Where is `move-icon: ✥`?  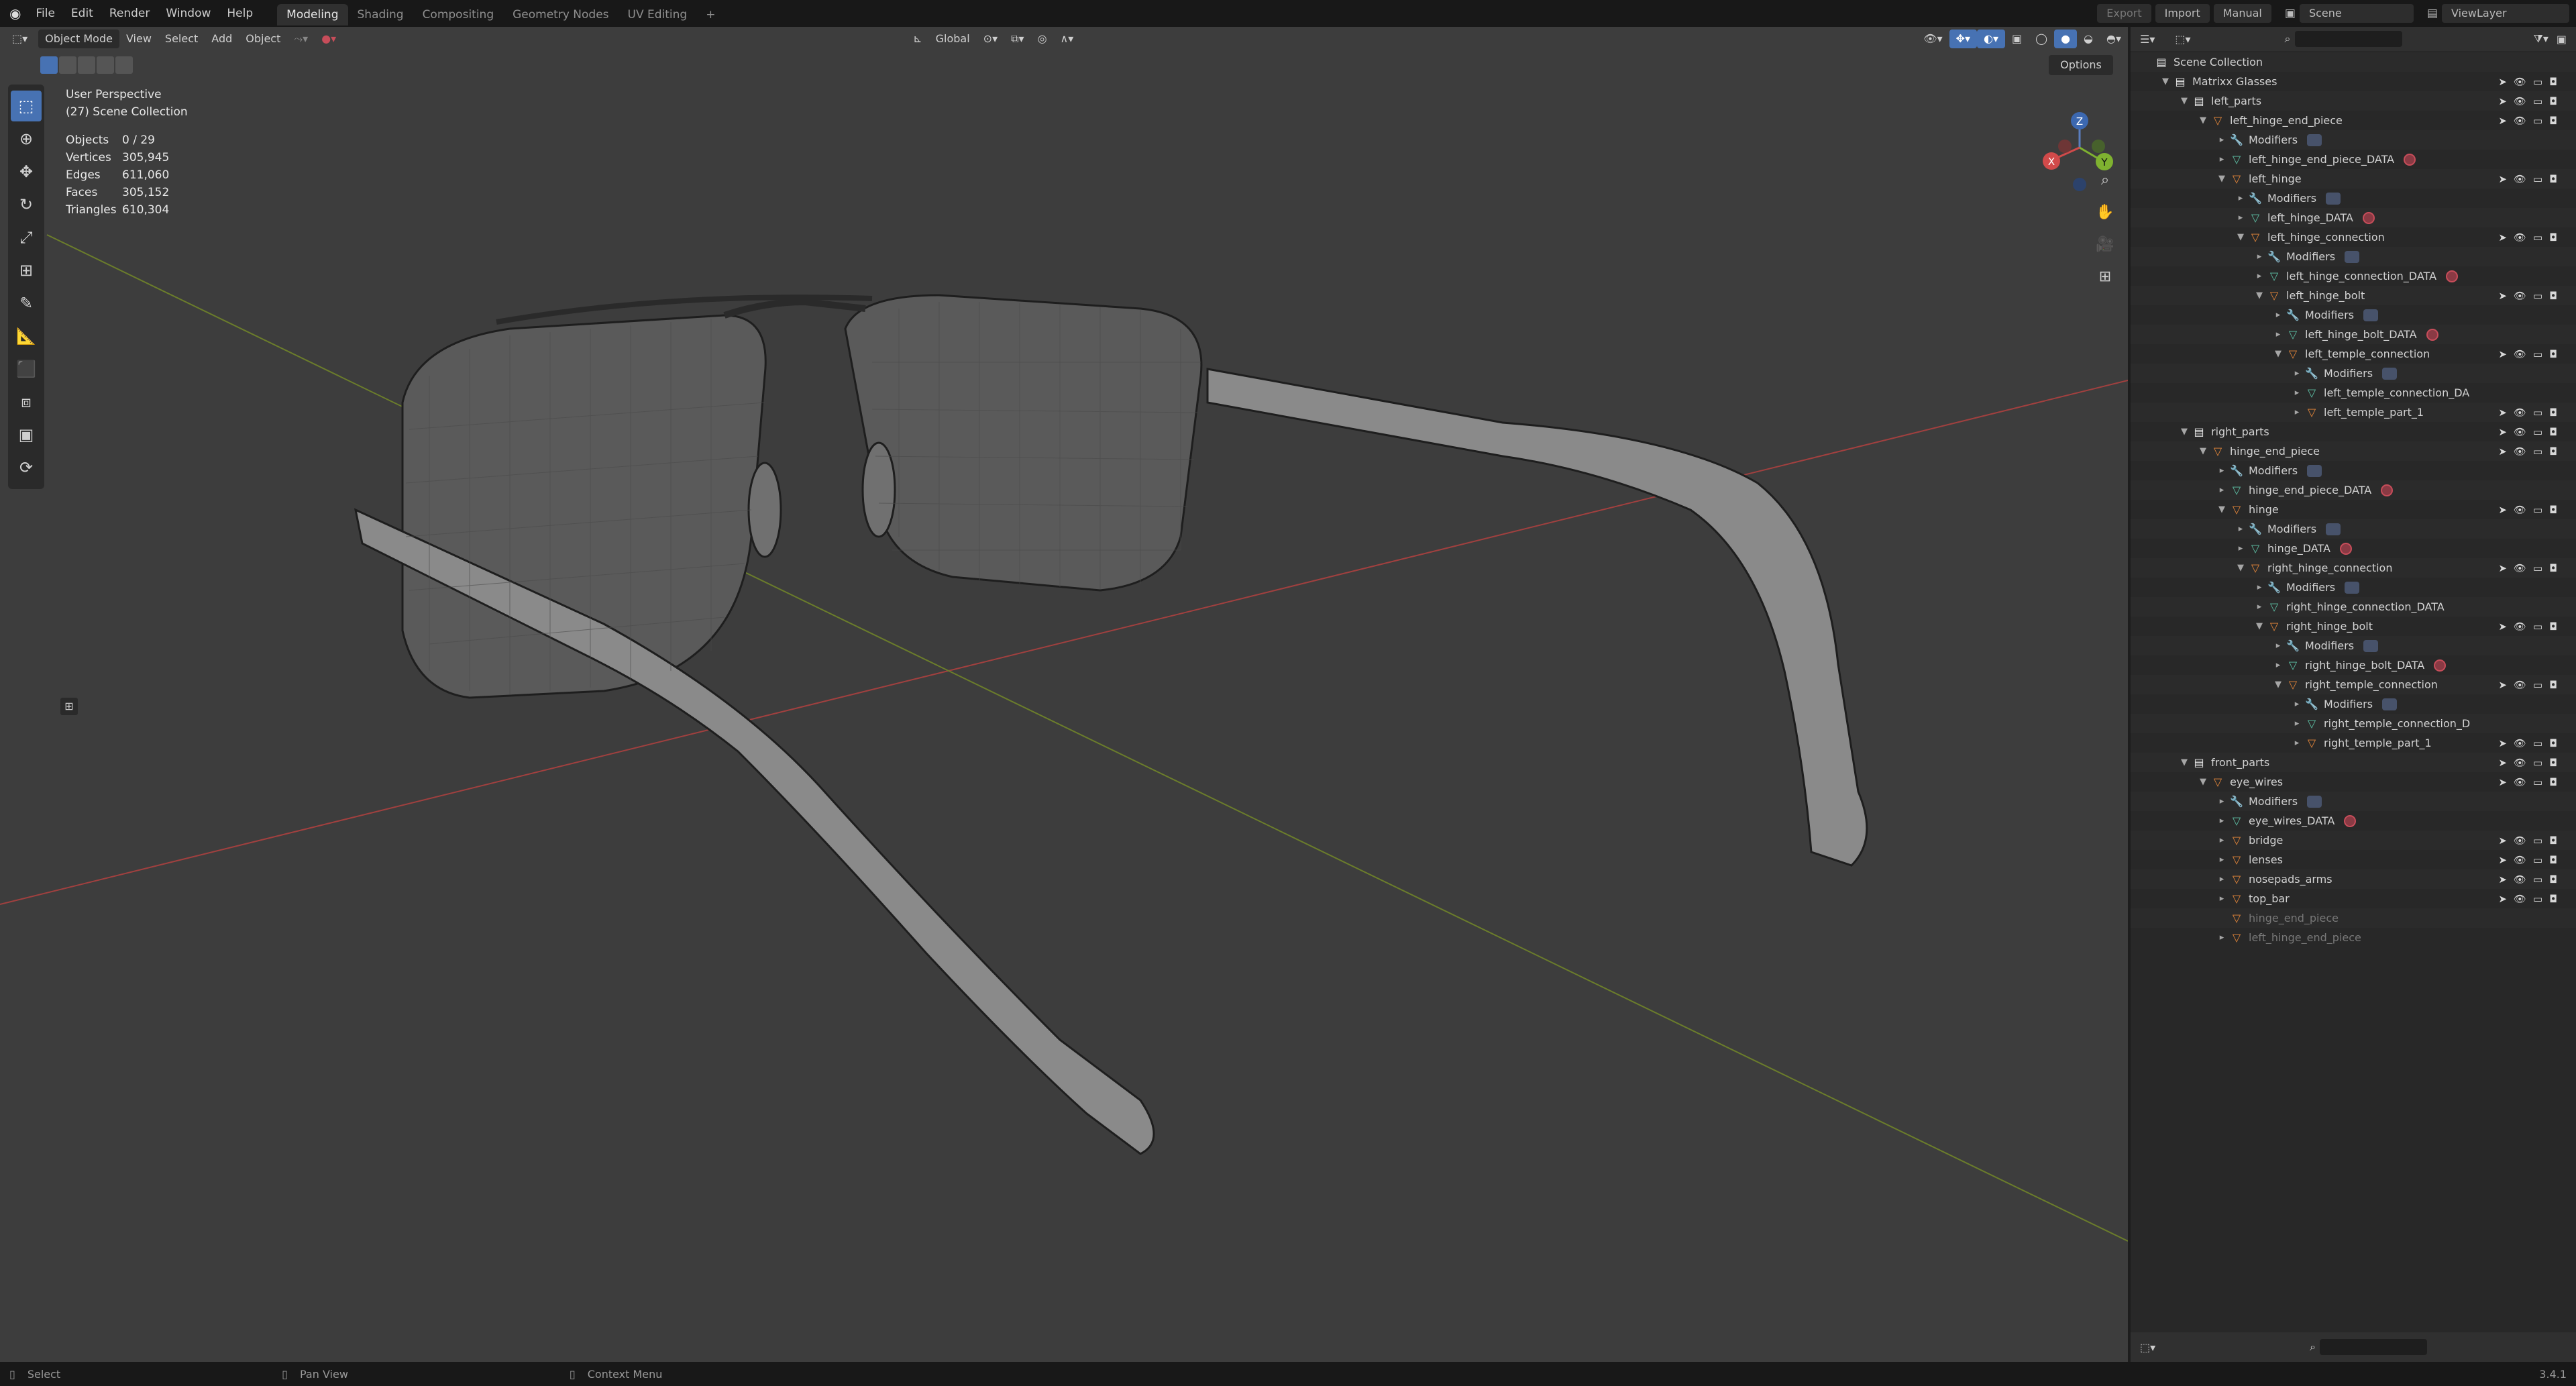
move-icon: ✥ is located at coordinates (26, 171).